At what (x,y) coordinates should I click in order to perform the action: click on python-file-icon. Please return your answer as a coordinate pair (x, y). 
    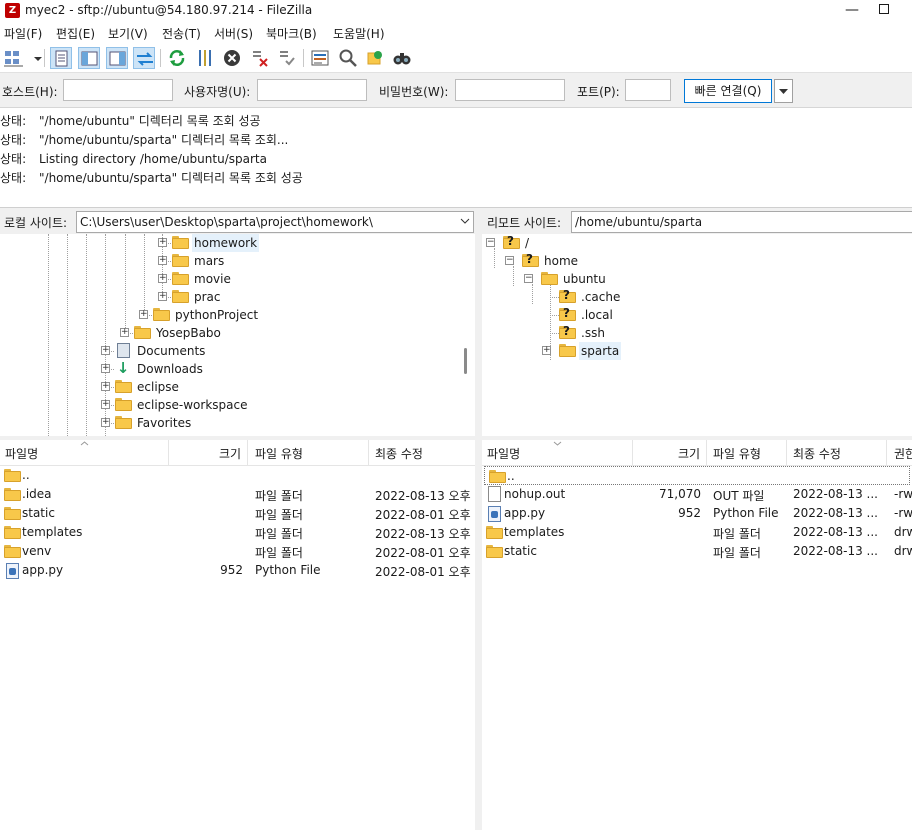
    Looking at the image, I should click on (494, 514).